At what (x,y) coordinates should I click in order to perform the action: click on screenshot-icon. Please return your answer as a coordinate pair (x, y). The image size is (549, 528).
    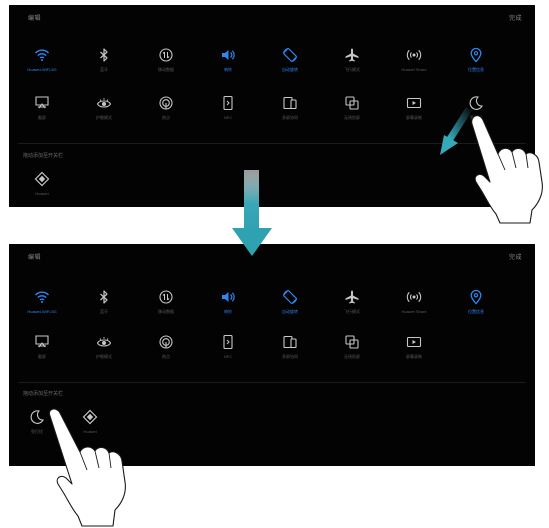
    Looking at the image, I should click on (42, 342).